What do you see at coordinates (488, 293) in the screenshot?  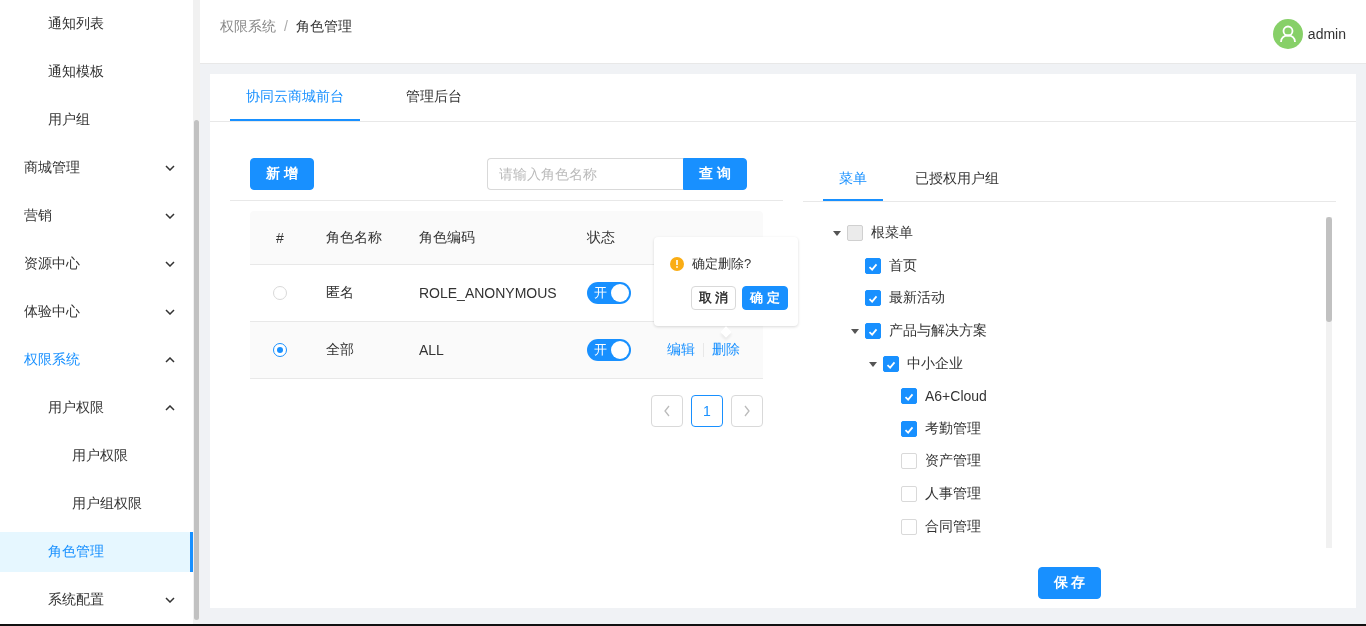 I see `table-cell: ROLE_ANONYMOUS` at bounding box center [488, 293].